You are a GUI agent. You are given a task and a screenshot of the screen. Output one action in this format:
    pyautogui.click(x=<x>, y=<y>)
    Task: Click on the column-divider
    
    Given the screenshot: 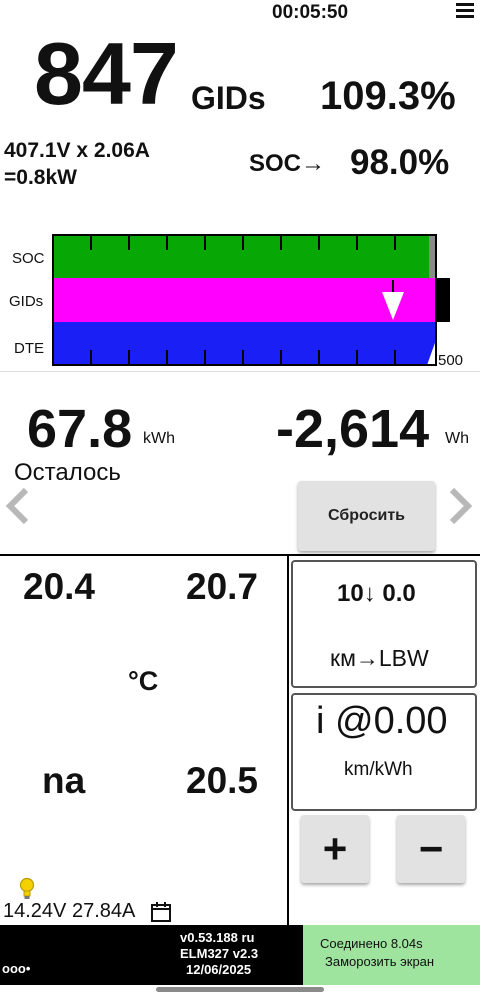 What is the action you would take?
    pyautogui.click(x=288, y=739)
    